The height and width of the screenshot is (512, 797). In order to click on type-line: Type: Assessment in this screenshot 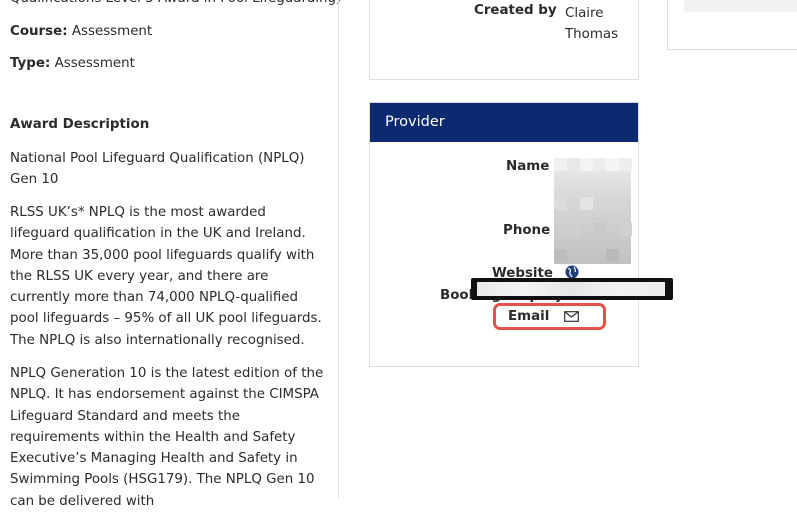, I will do `click(72, 64)`.